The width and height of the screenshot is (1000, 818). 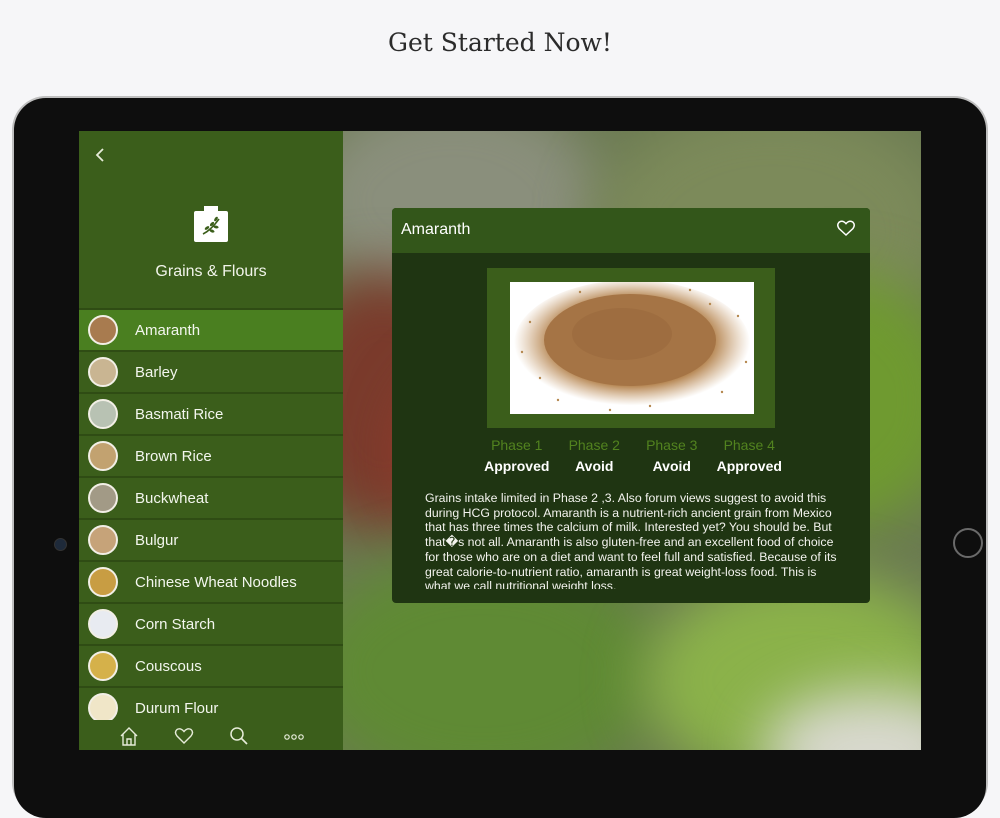 I want to click on list-item-label: Couscous, so click(x=168, y=666).